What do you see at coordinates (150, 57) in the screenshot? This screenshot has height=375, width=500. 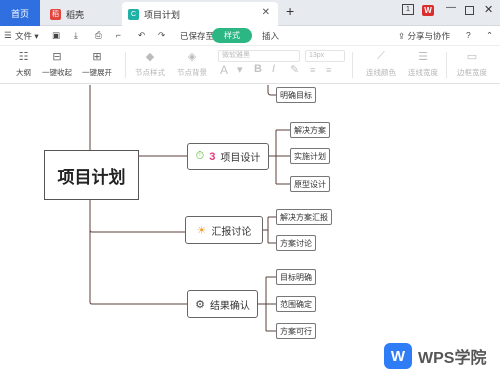 I see `node-style-icon: ◆` at bounding box center [150, 57].